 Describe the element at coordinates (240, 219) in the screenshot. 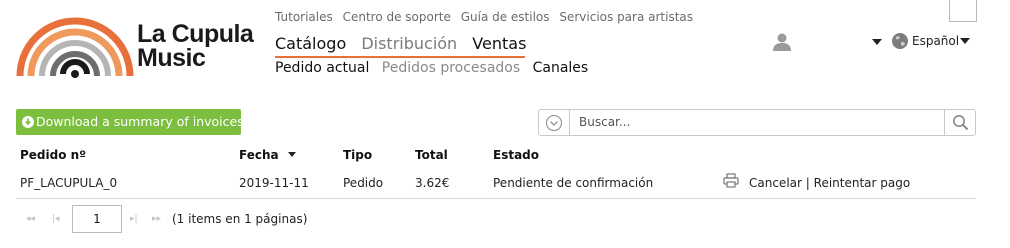

I see `pager-info: (1 items en 1 páginas)` at that location.